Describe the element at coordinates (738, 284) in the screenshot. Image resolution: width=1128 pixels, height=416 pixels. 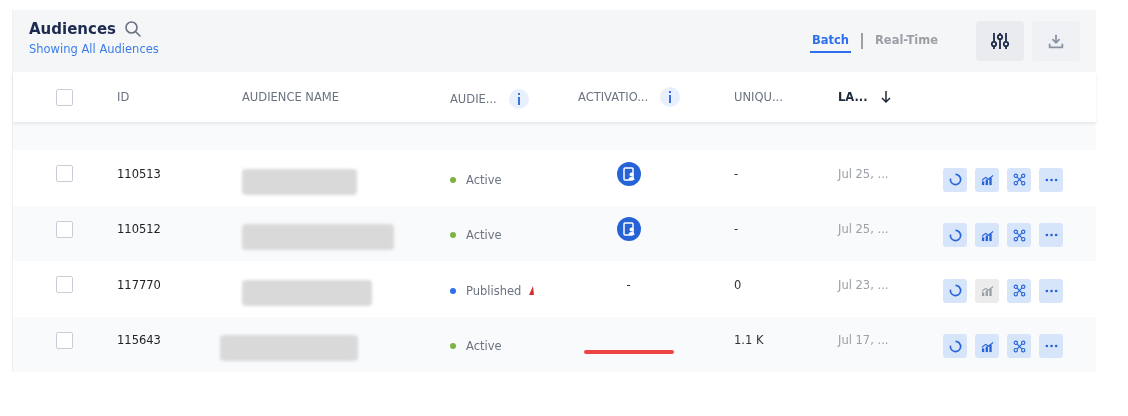
I see `unique-count: 0` at that location.